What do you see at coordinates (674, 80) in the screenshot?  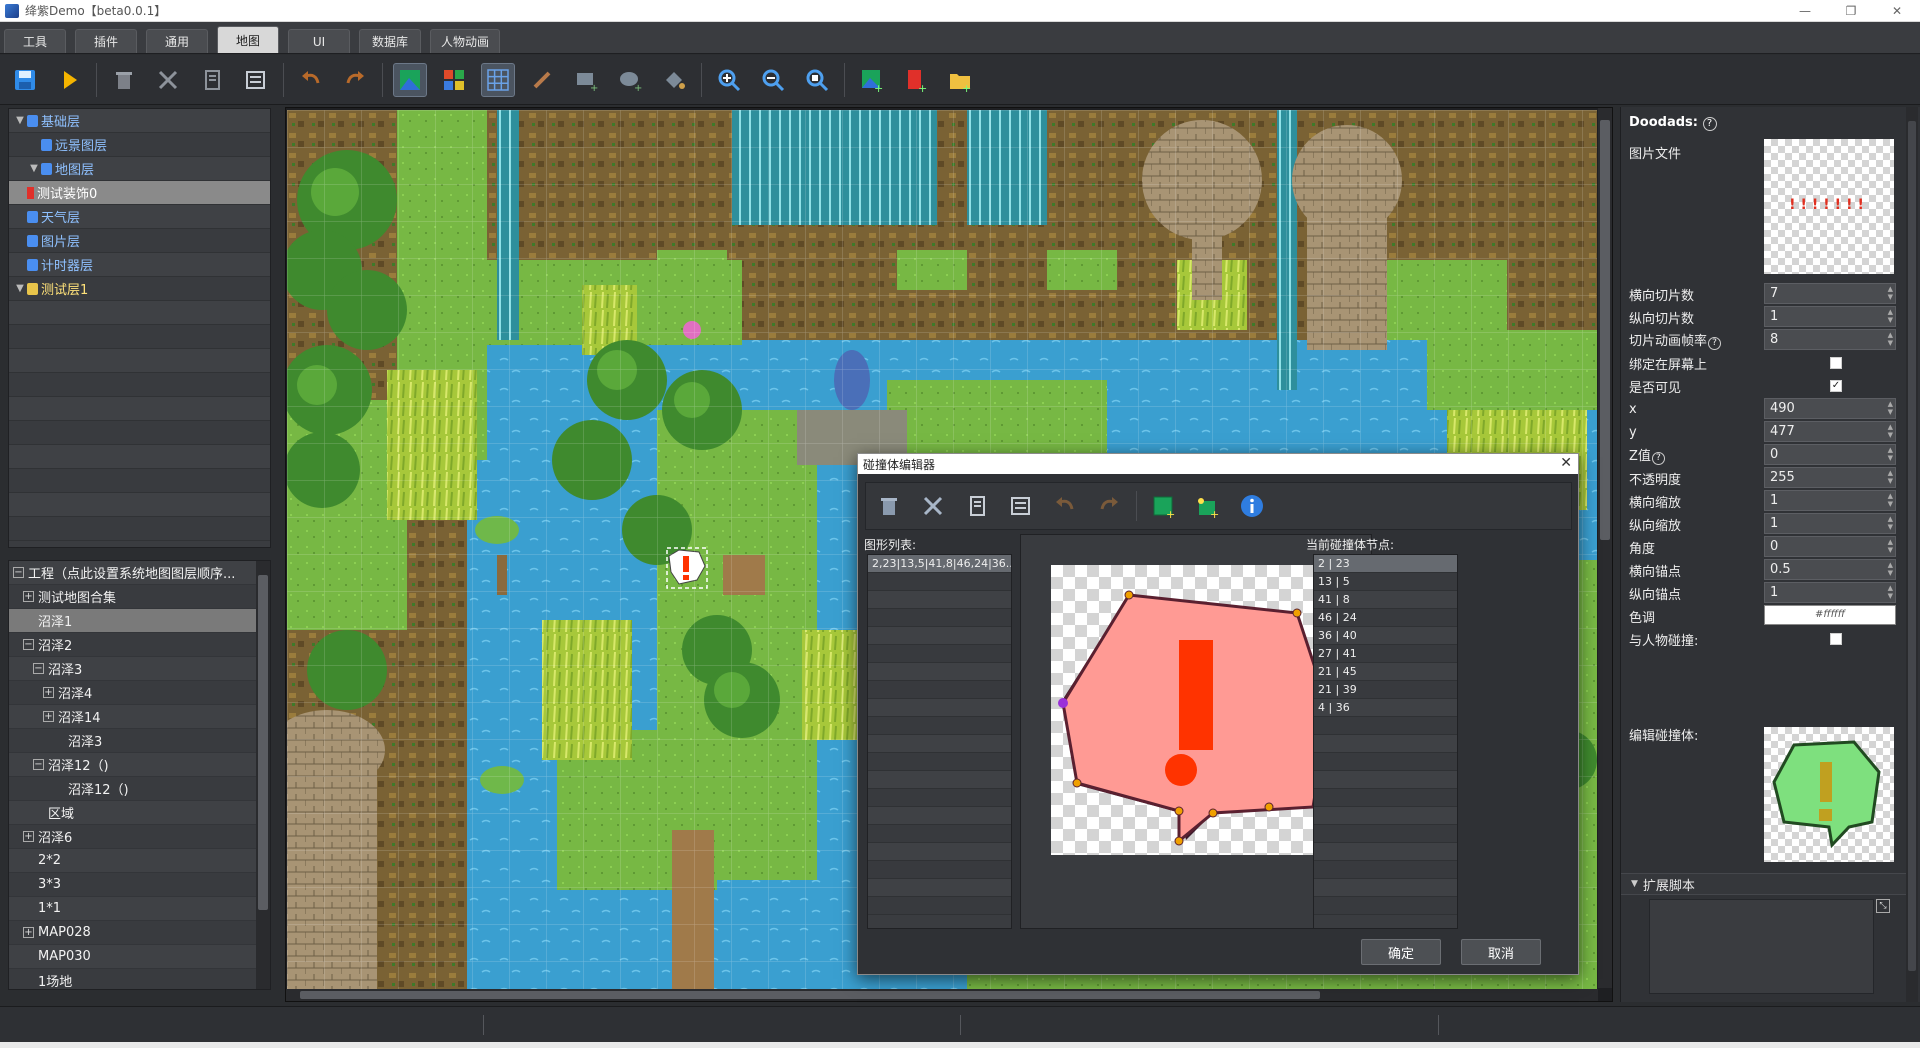 I see `fill-icon` at bounding box center [674, 80].